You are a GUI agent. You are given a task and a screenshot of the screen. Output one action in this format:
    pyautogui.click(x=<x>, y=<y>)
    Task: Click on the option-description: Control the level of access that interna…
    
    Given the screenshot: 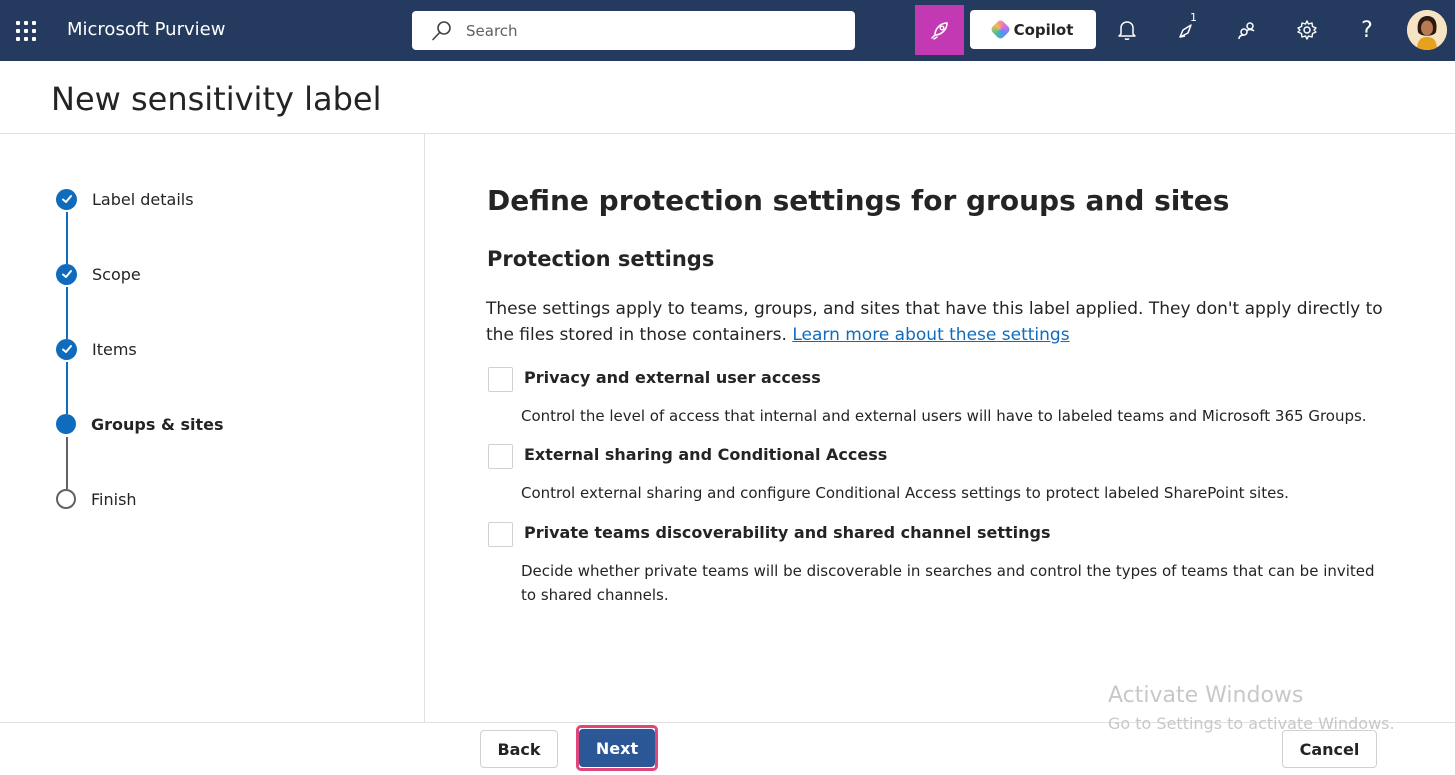 What is the action you would take?
    pyautogui.click(x=944, y=416)
    